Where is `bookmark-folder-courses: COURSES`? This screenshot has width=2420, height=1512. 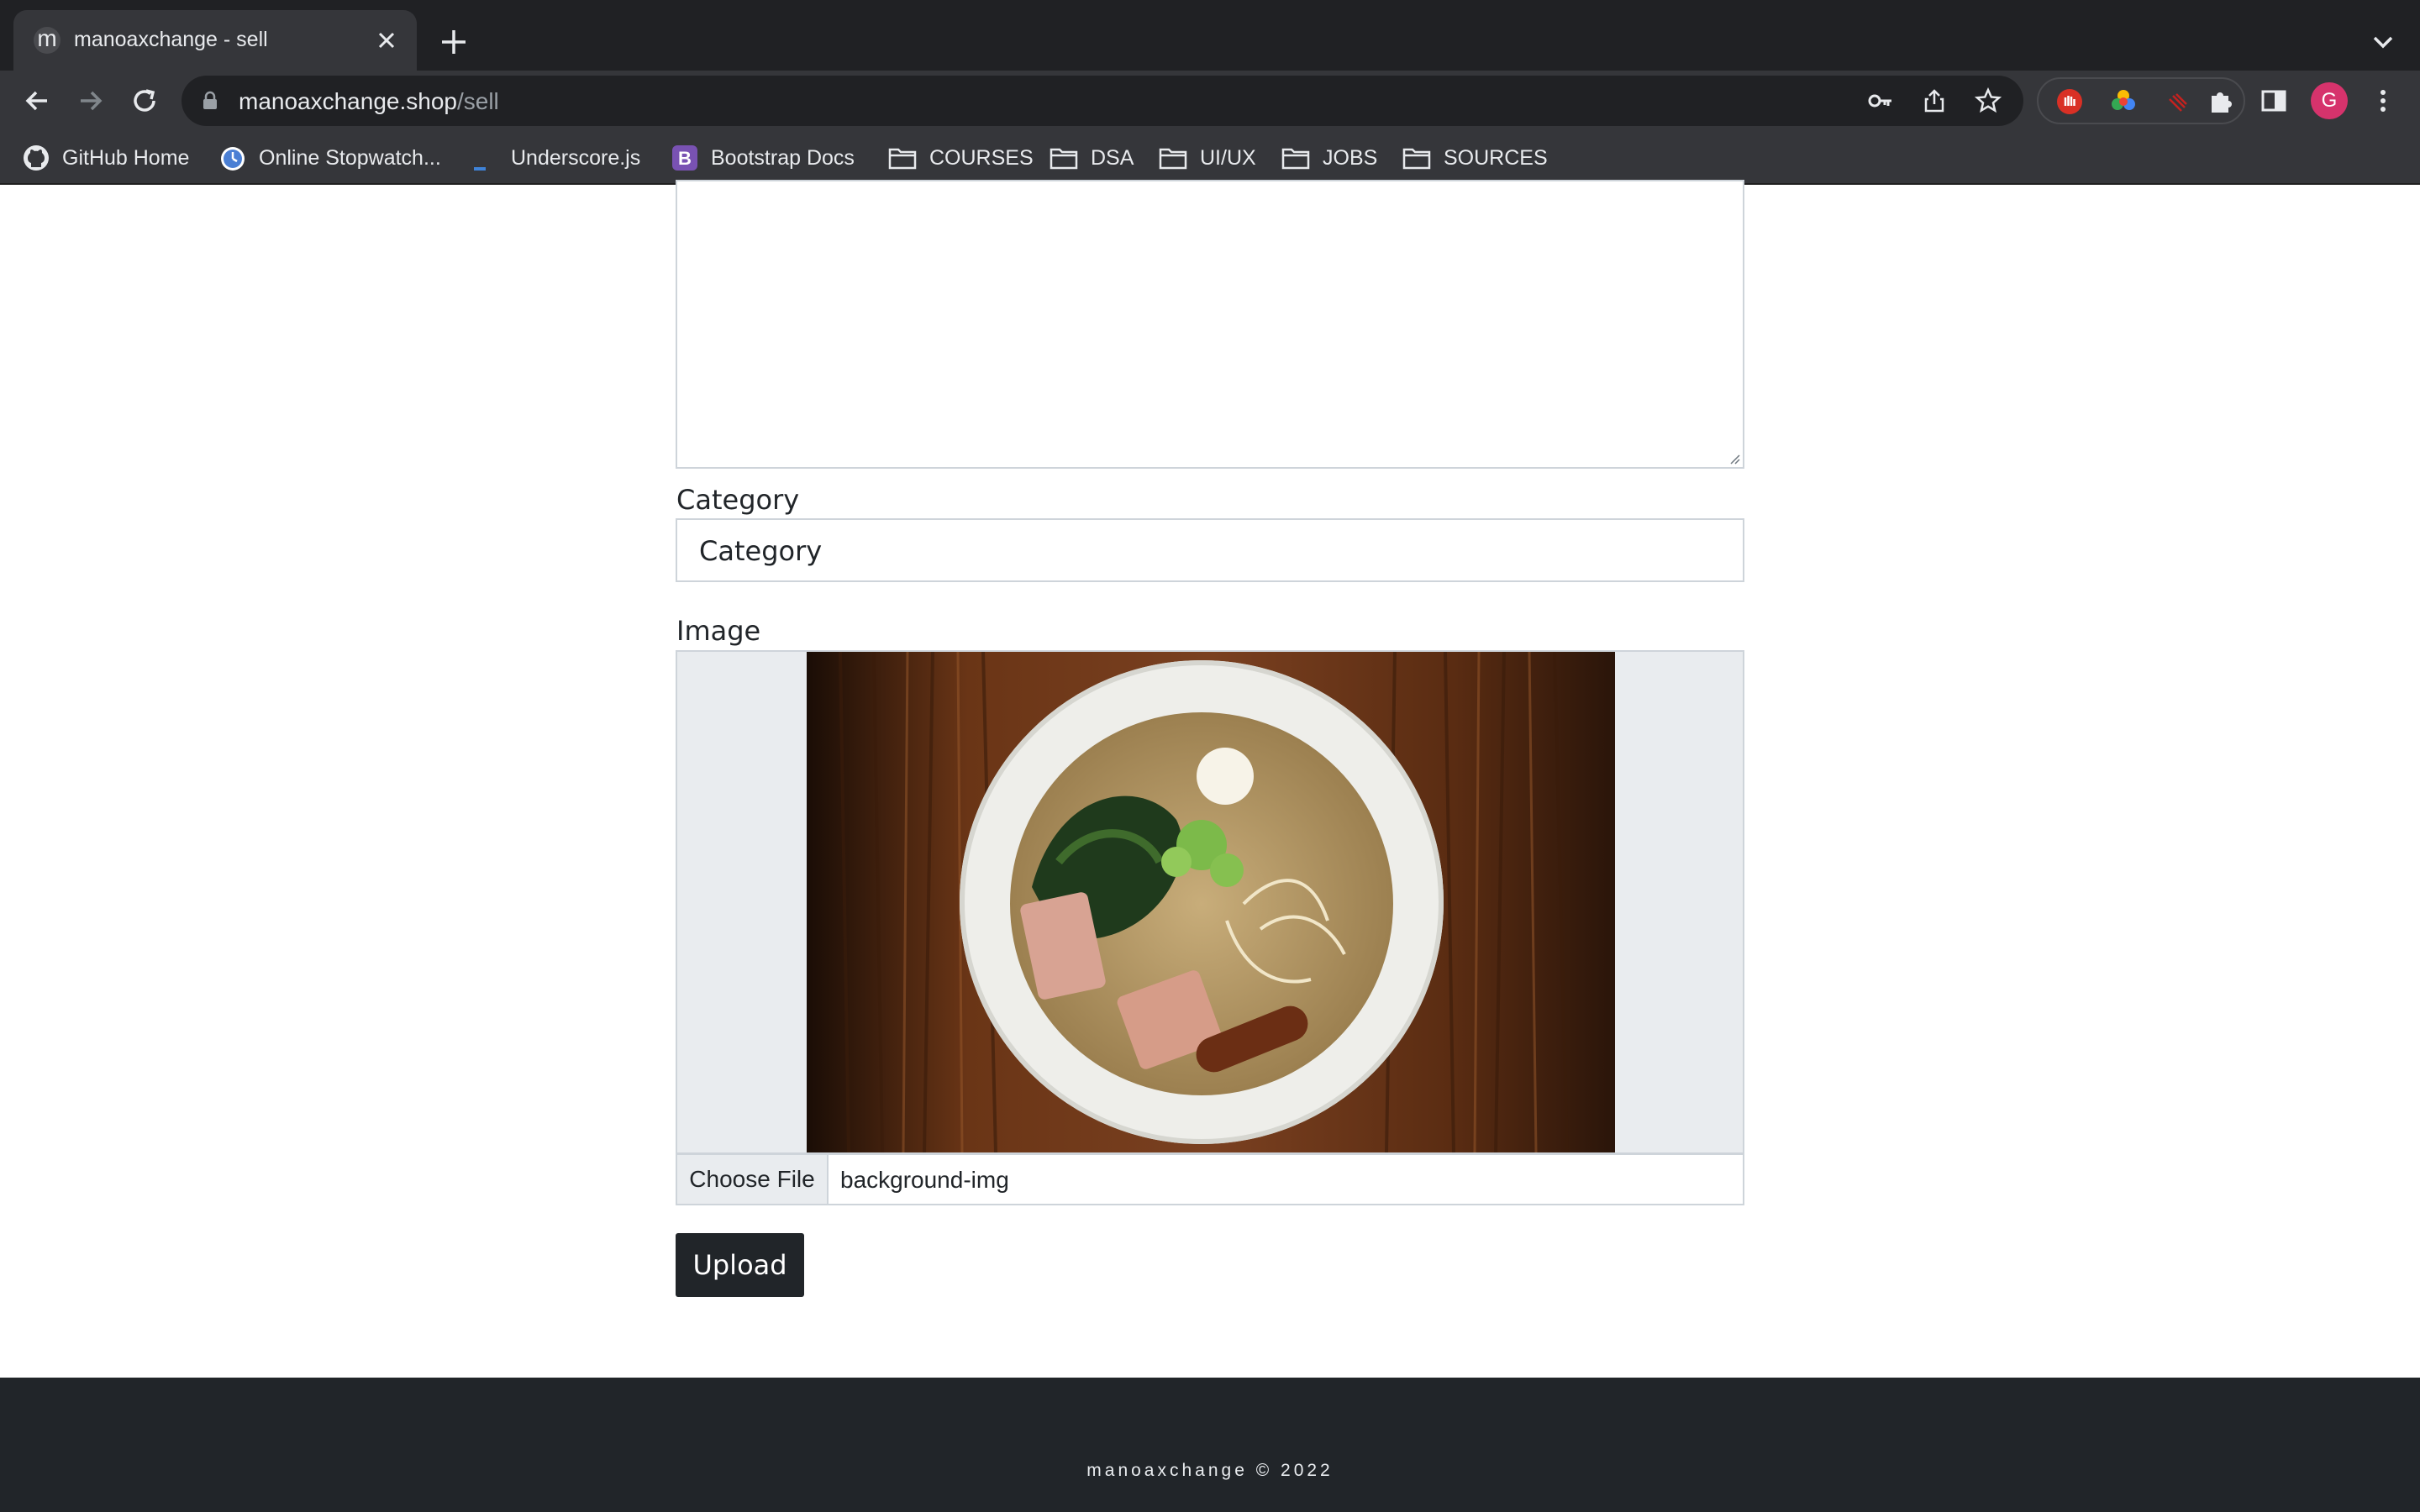
bookmark-folder-courses: COURSES is located at coordinates (961, 158).